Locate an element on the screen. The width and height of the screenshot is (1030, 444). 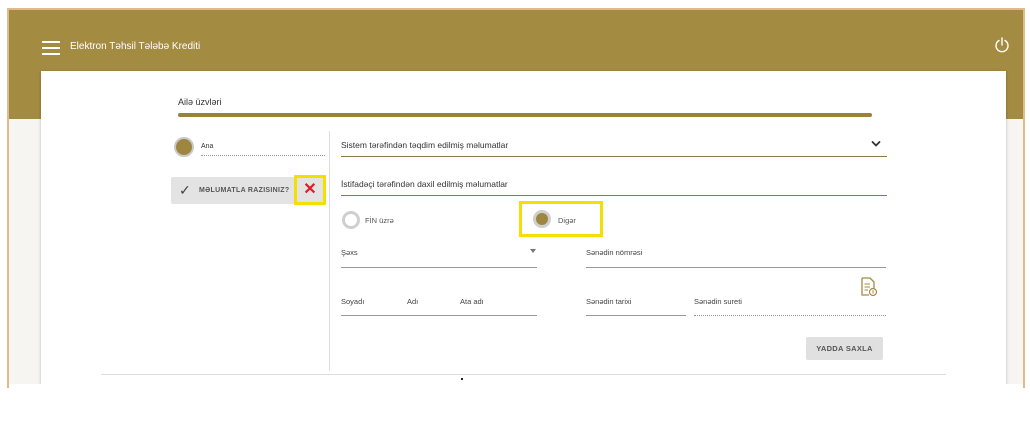
fin-radio-label: FİN üzrə is located at coordinates (379, 220).